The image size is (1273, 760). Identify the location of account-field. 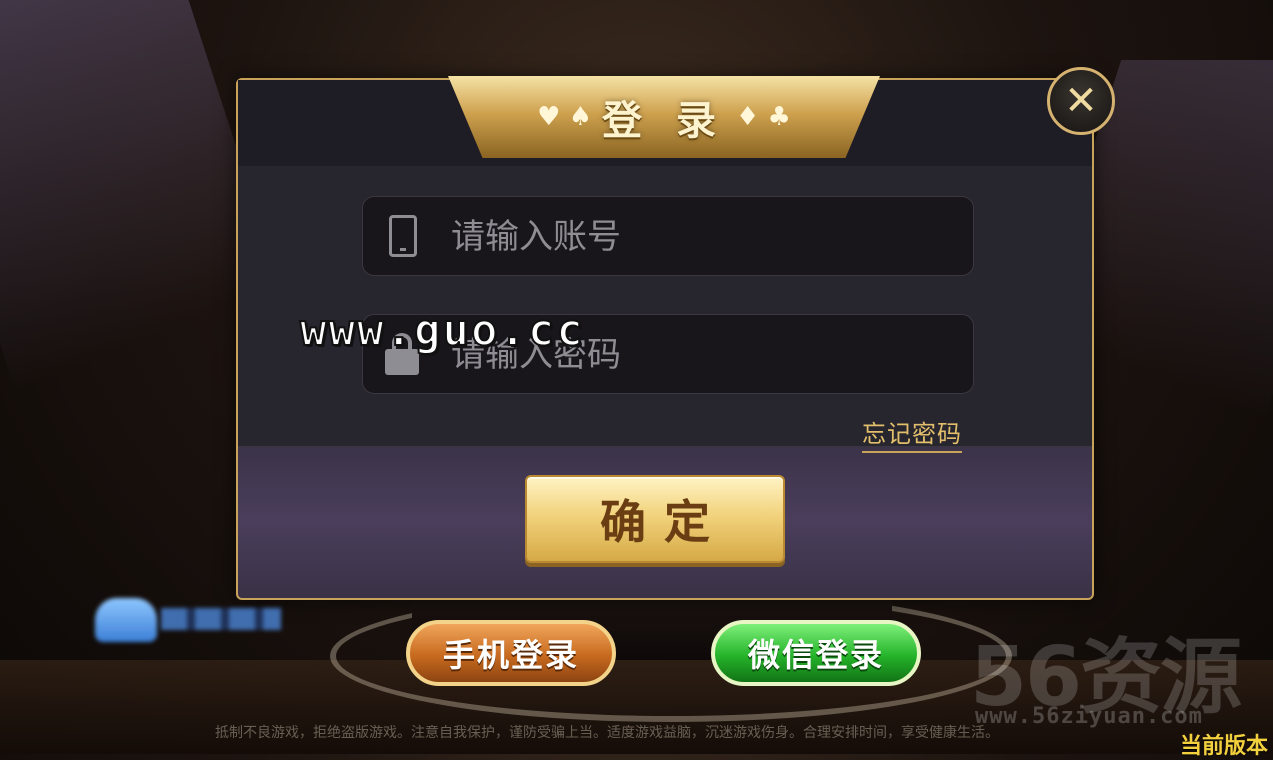
(668, 236).